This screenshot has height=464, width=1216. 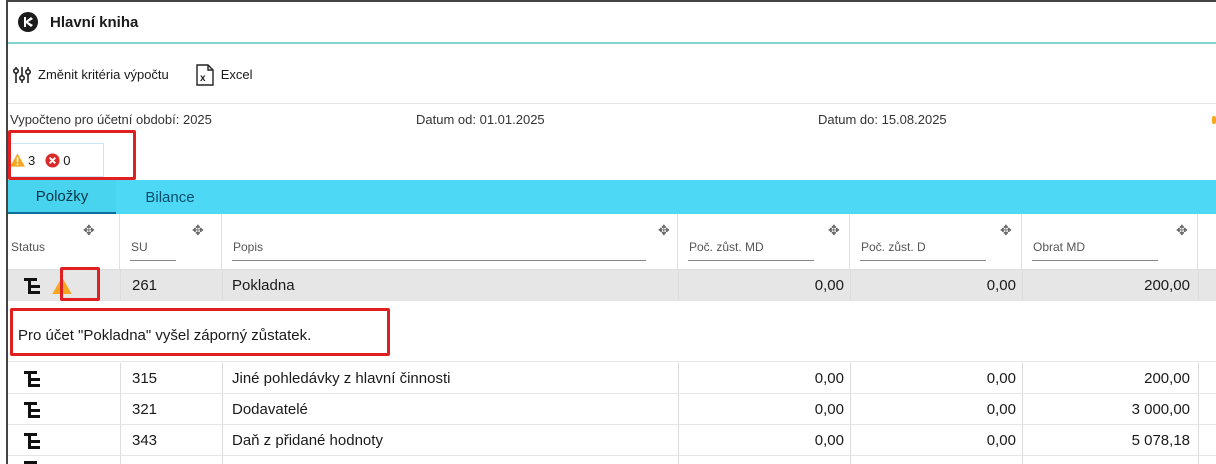 I want to click on su-cell: 261, so click(x=145, y=285).